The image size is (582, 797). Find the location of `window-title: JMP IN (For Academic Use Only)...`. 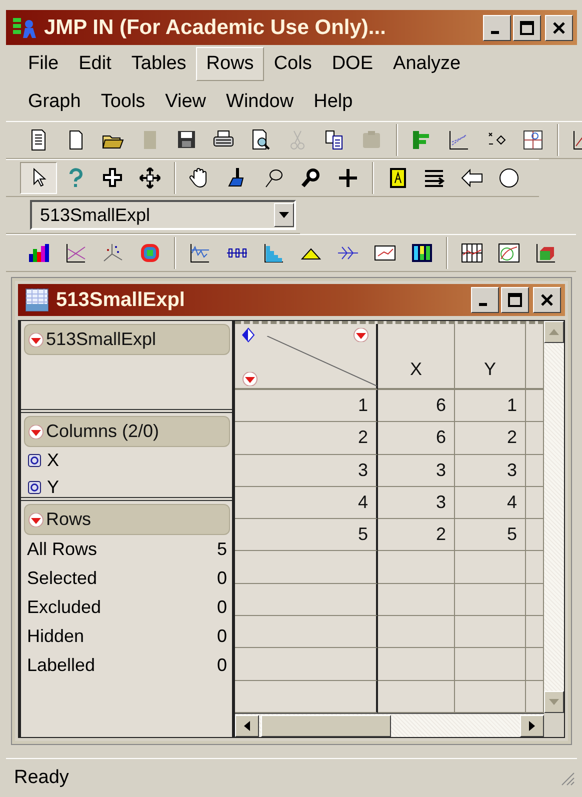

window-title: JMP IN (For Academic Use Only)... is located at coordinates (215, 28).